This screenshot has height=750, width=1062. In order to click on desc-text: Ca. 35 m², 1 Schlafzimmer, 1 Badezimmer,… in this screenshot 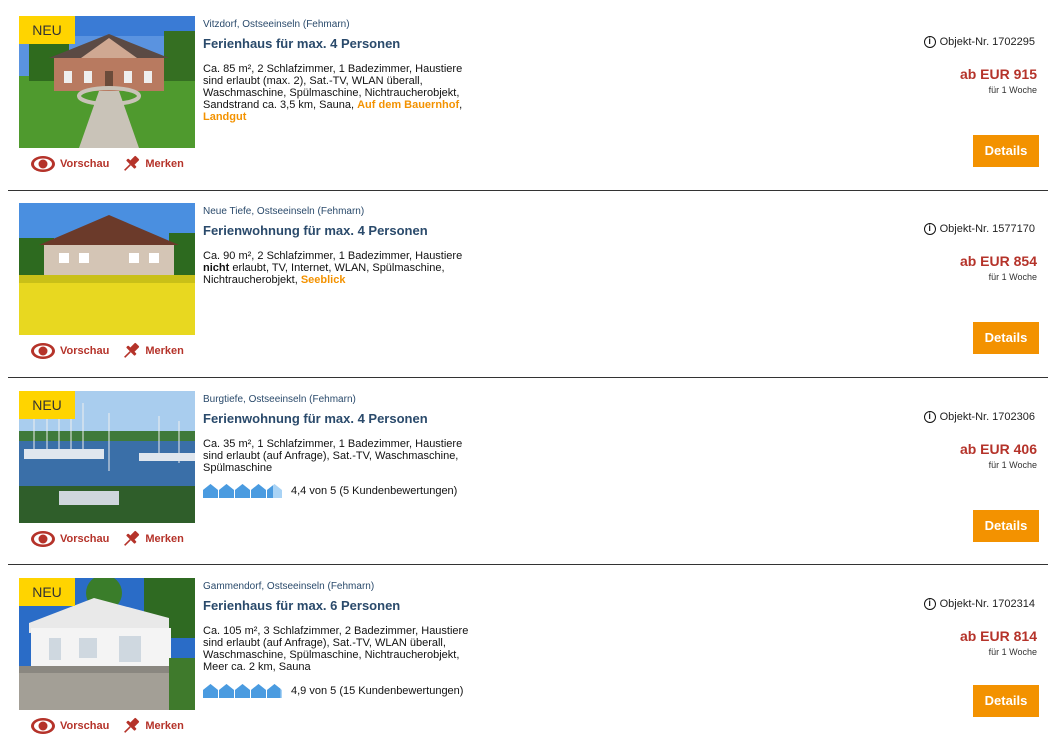, I will do `click(333, 456)`.